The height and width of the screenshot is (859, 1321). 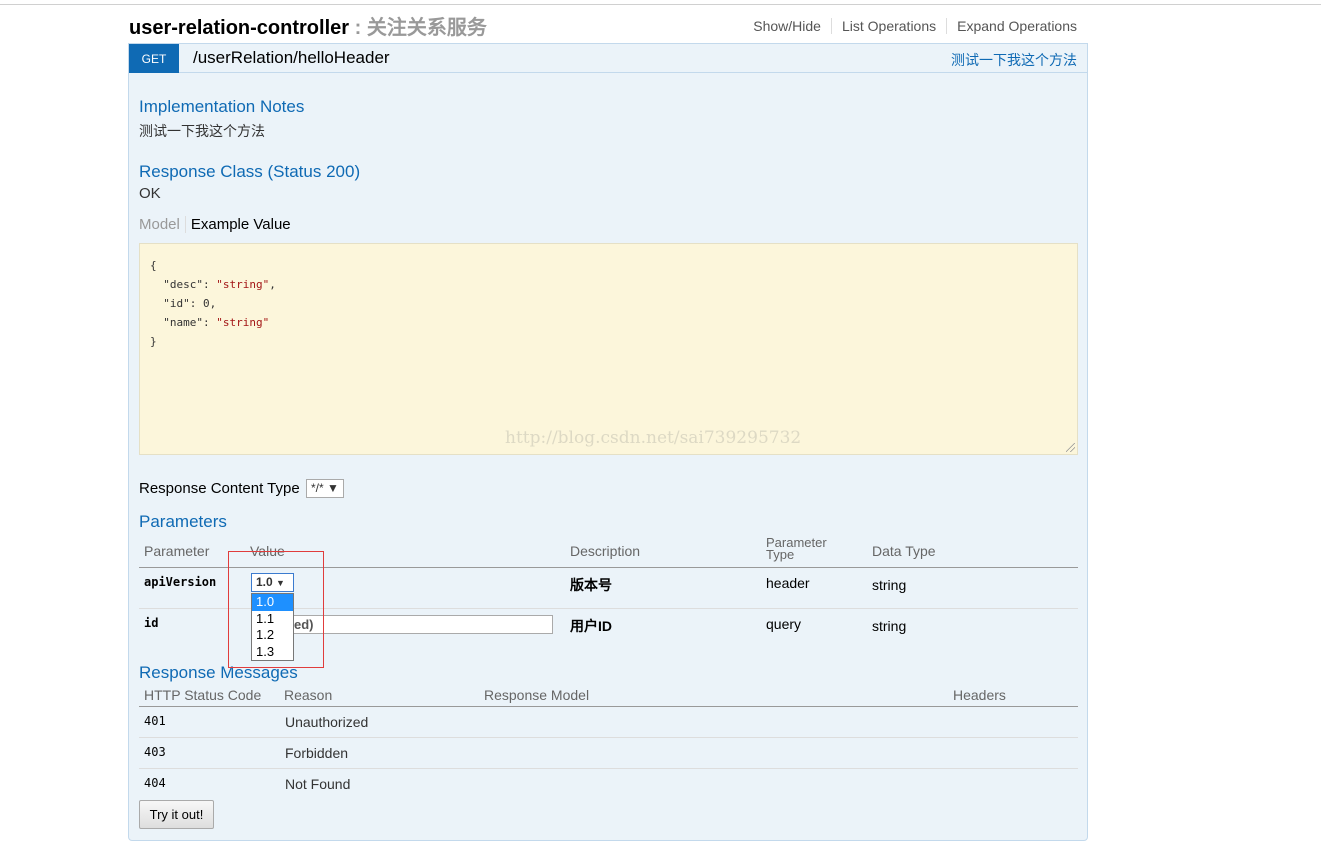 I want to click on model-tabs: Model Example Value, so click(x=215, y=224).